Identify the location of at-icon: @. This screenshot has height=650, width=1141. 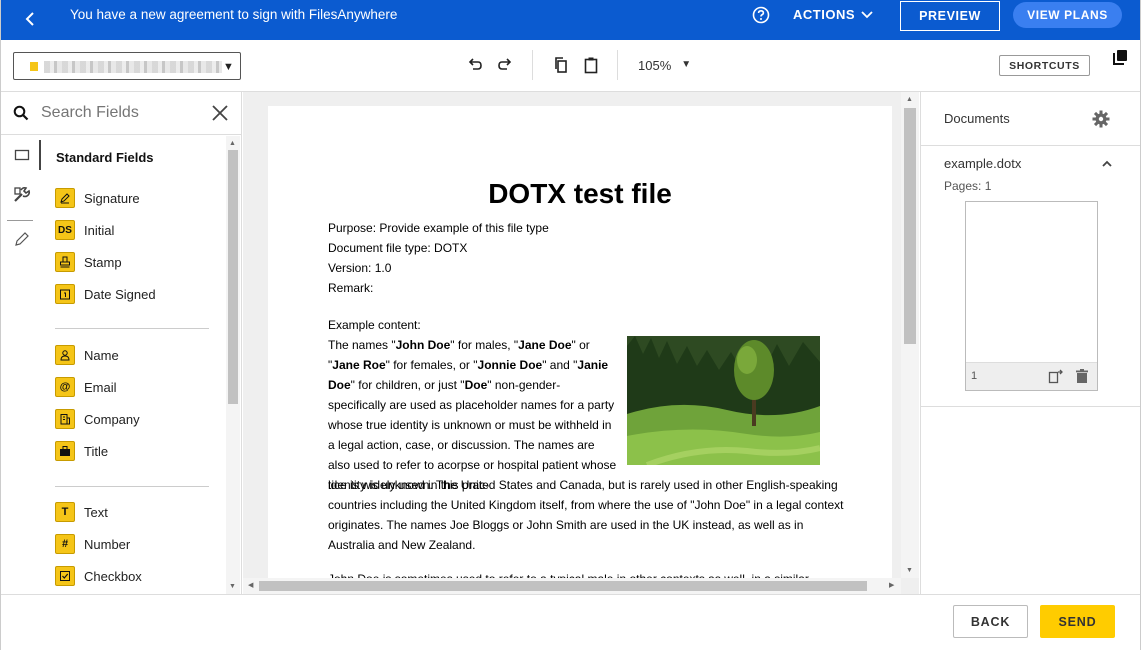
(65, 387).